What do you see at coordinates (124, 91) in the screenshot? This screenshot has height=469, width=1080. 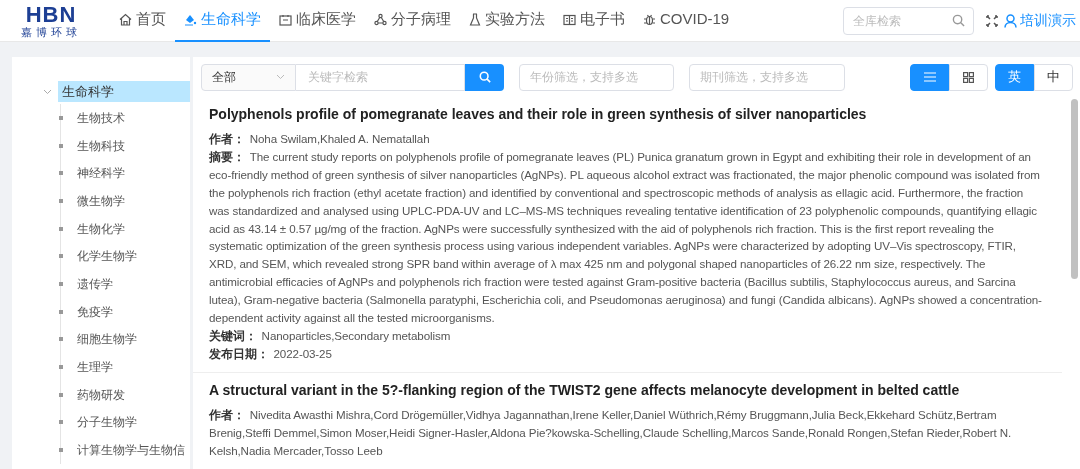 I see `tree-node: 生命科学` at bounding box center [124, 91].